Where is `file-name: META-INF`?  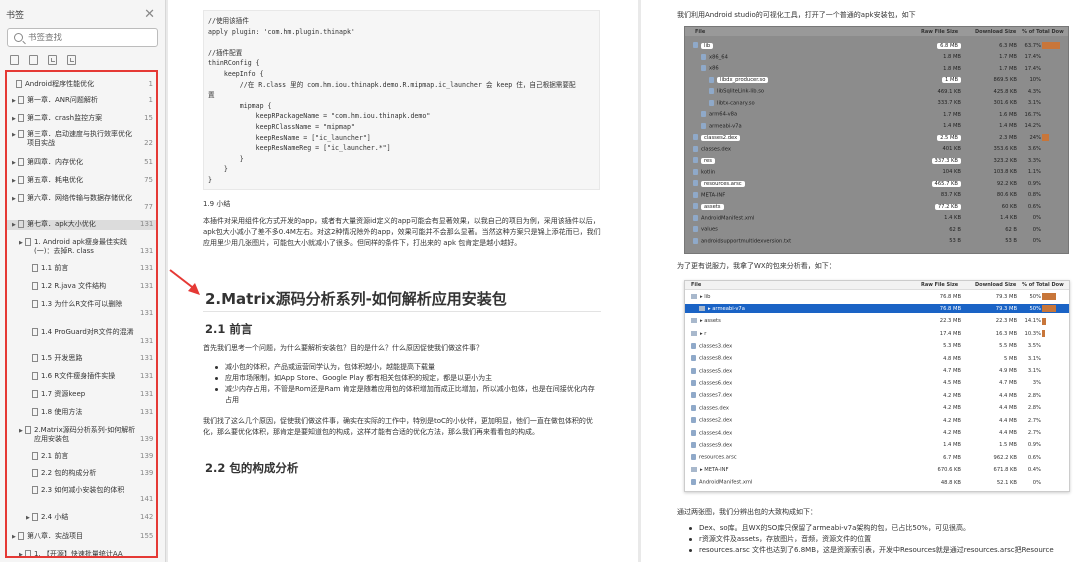
file-name: META-INF is located at coordinates (709, 194).